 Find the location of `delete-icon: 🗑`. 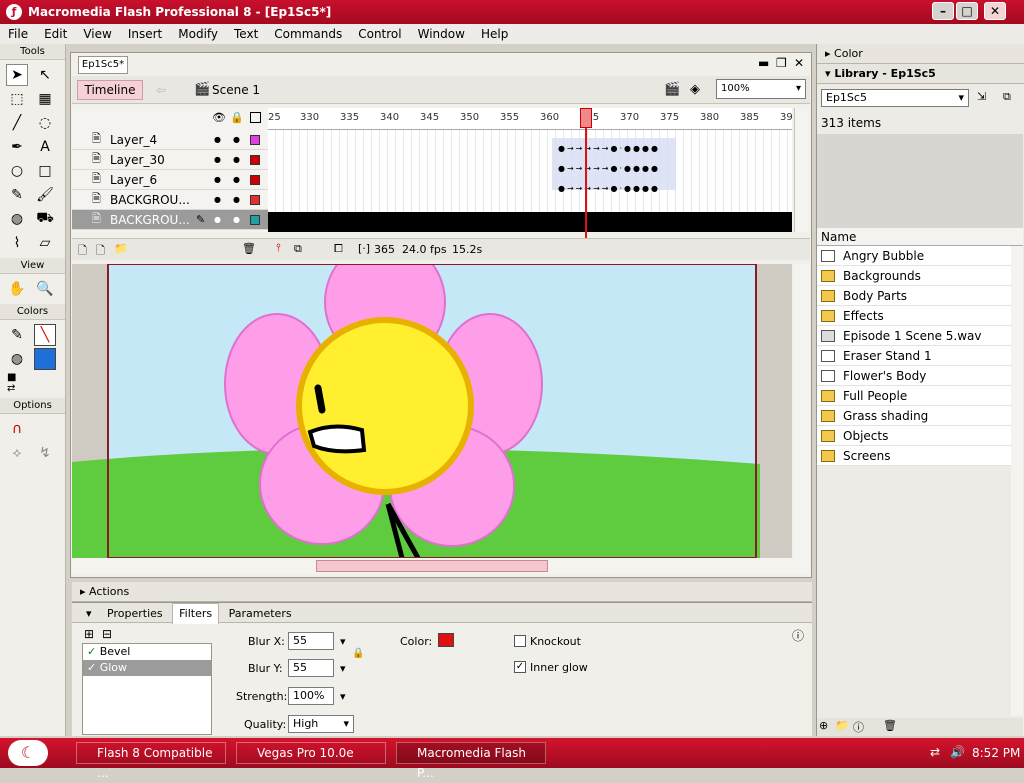

delete-icon: 🗑 is located at coordinates (890, 725).